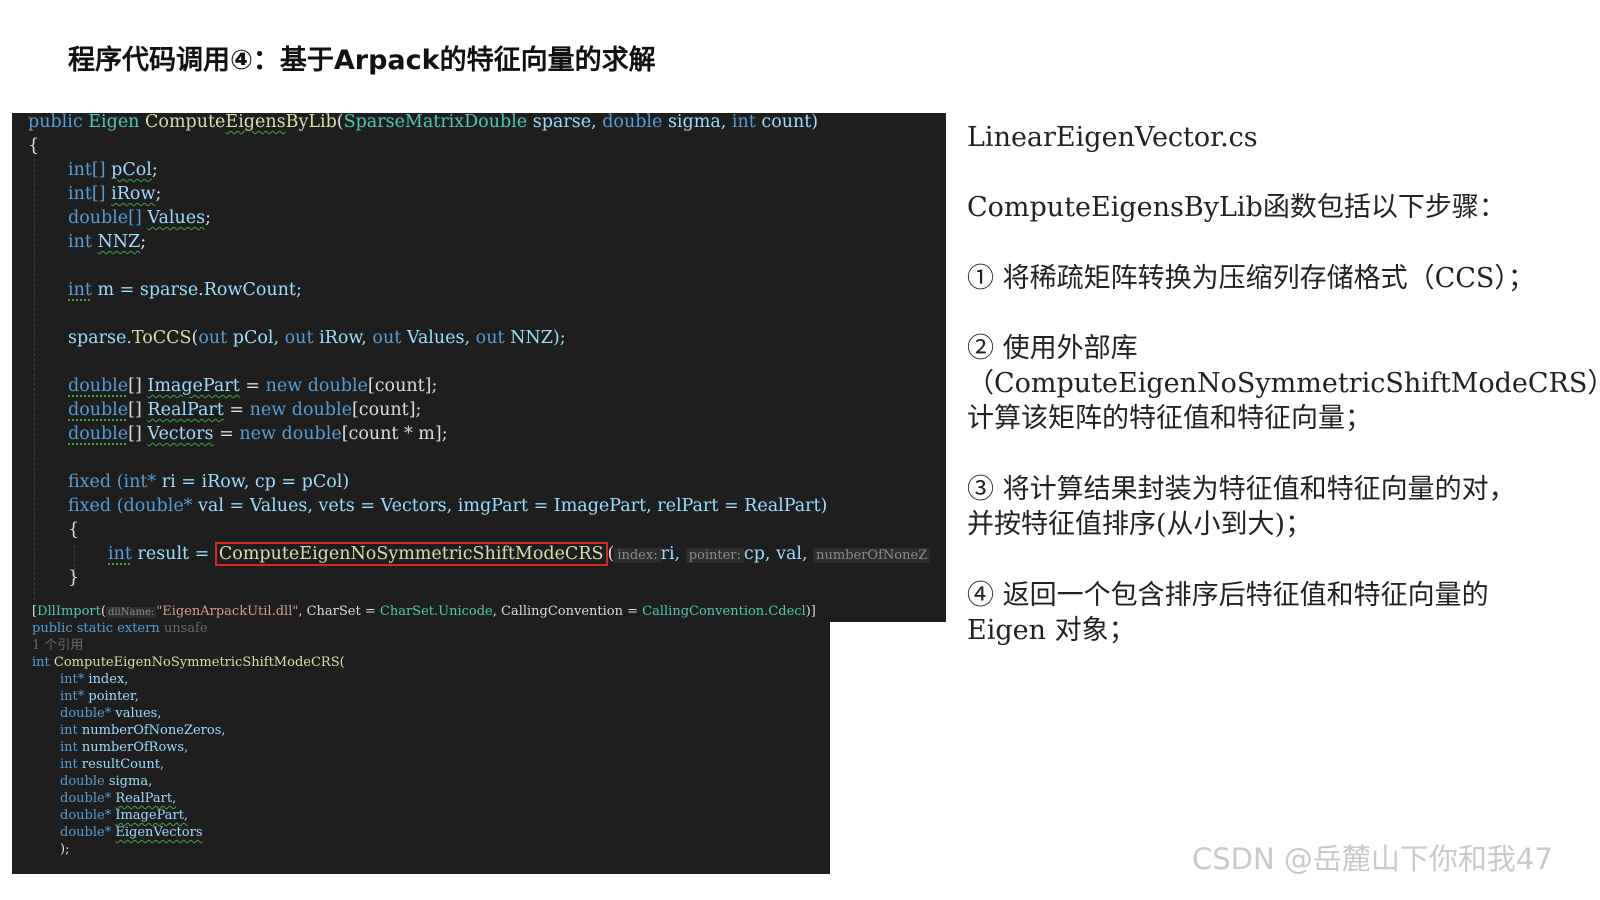 The width and height of the screenshot is (1600, 900). Describe the element at coordinates (106, 781) in the screenshot. I see `extern-param: double sigma,` at that location.